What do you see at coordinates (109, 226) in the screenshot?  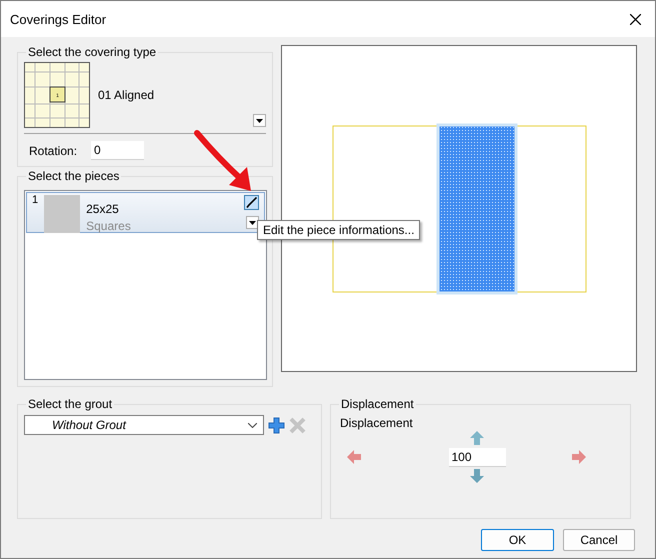 I see `piece-type: Squares` at bounding box center [109, 226].